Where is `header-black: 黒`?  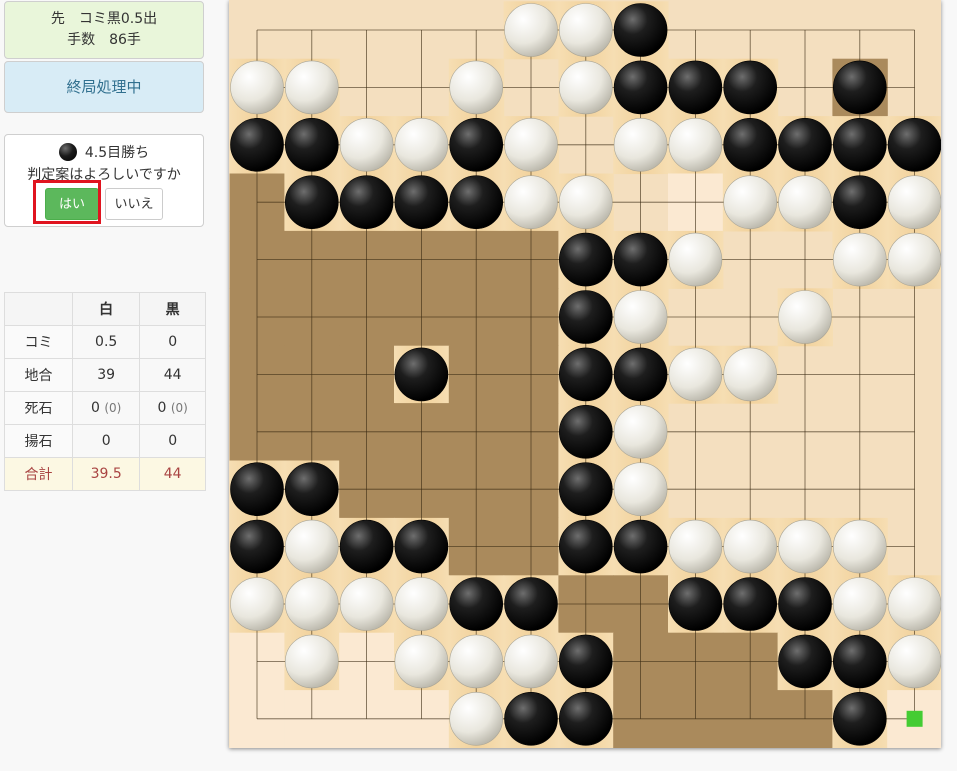
header-black: 黒 is located at coordinates (172, 309).